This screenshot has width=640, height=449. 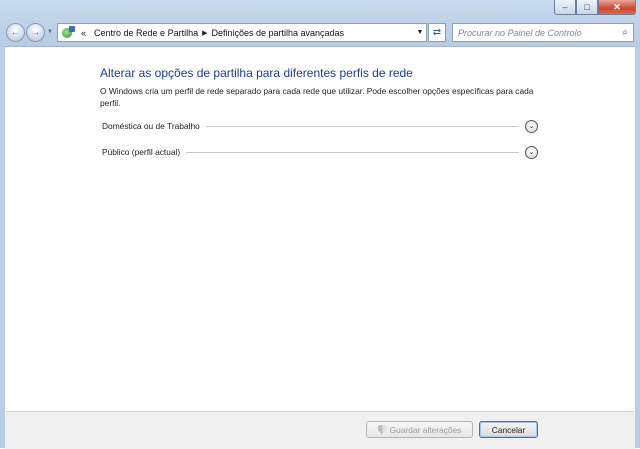 What do you see at coordinates (72, 28) in the screenshot?
I see `network-pipe-icon` at bounding box center [72, 28].